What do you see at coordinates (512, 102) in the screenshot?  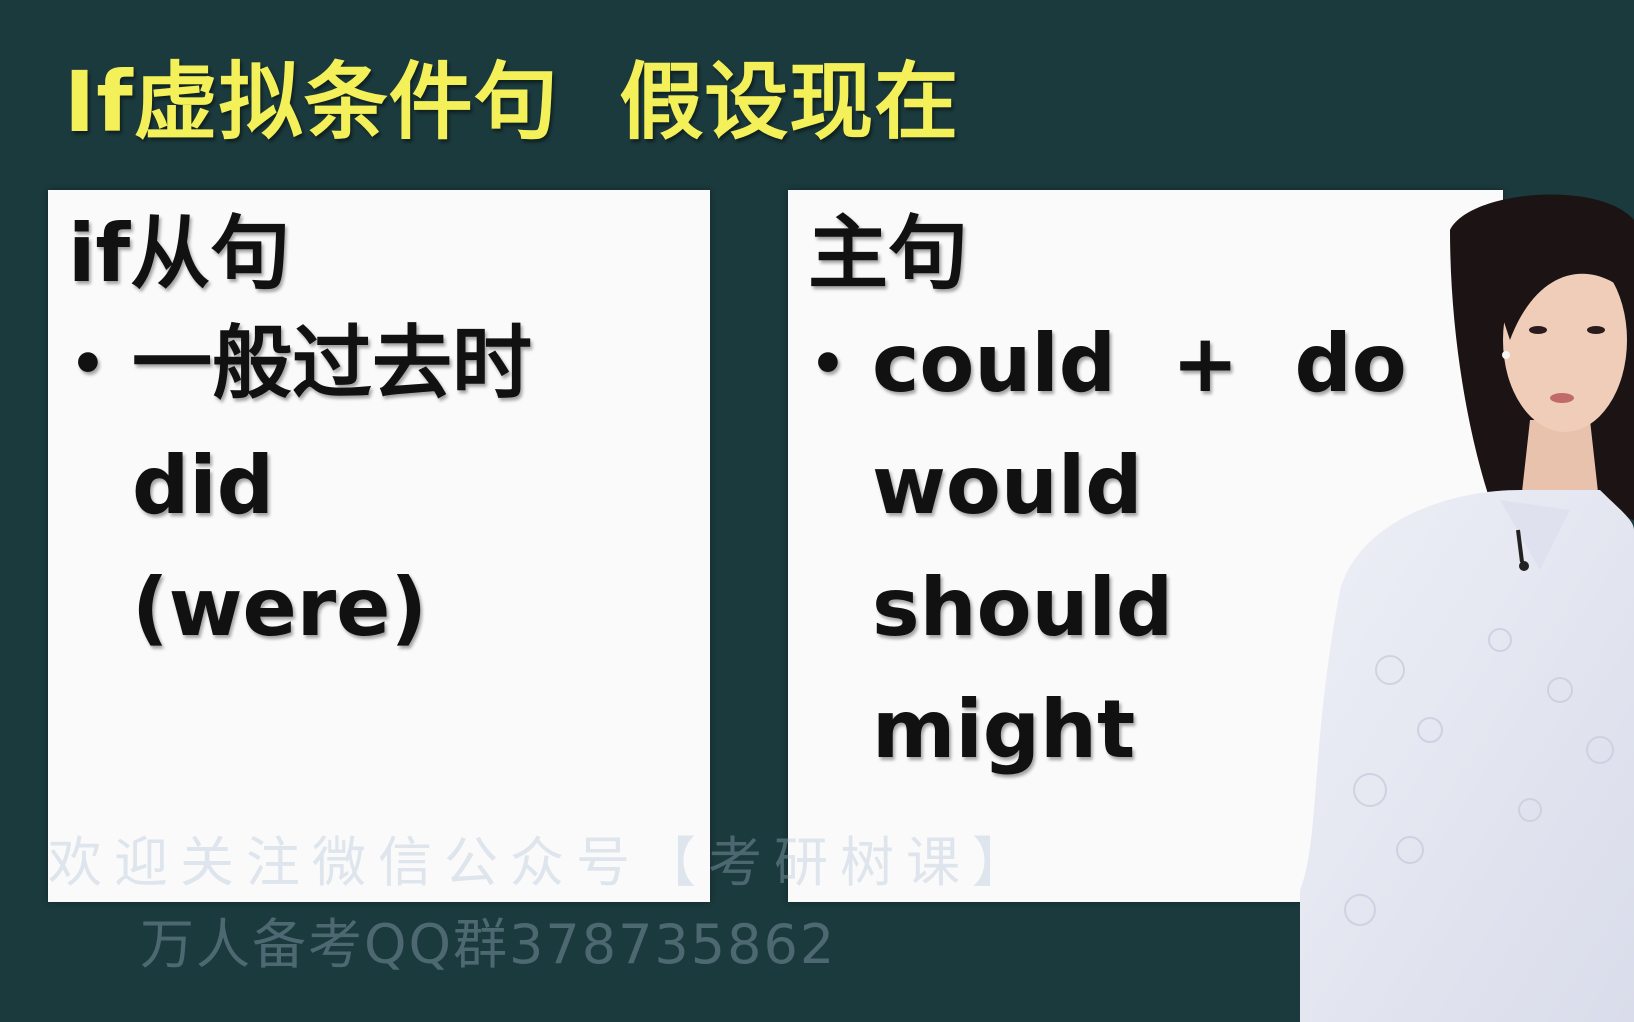 I see `slide-title: If虚拟条件句 假设现在` at bounding box center [512, 102].